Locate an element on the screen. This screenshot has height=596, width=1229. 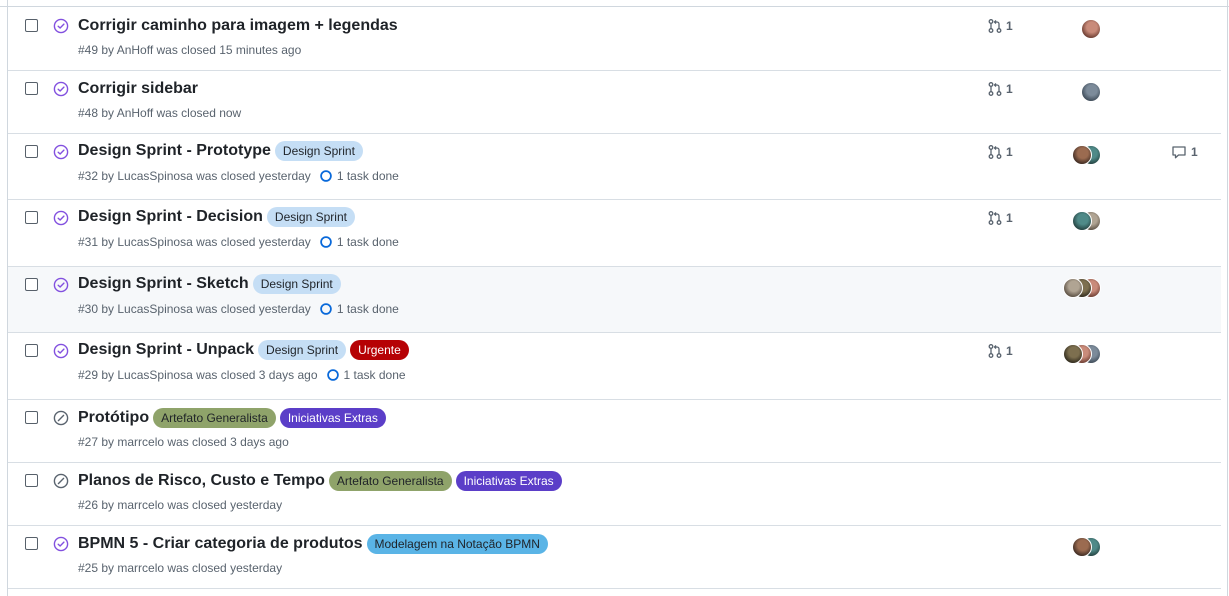
issue-meta-text: #49 by AnHoff was closed 15 minutes ago is located at coordinates (190, 50).